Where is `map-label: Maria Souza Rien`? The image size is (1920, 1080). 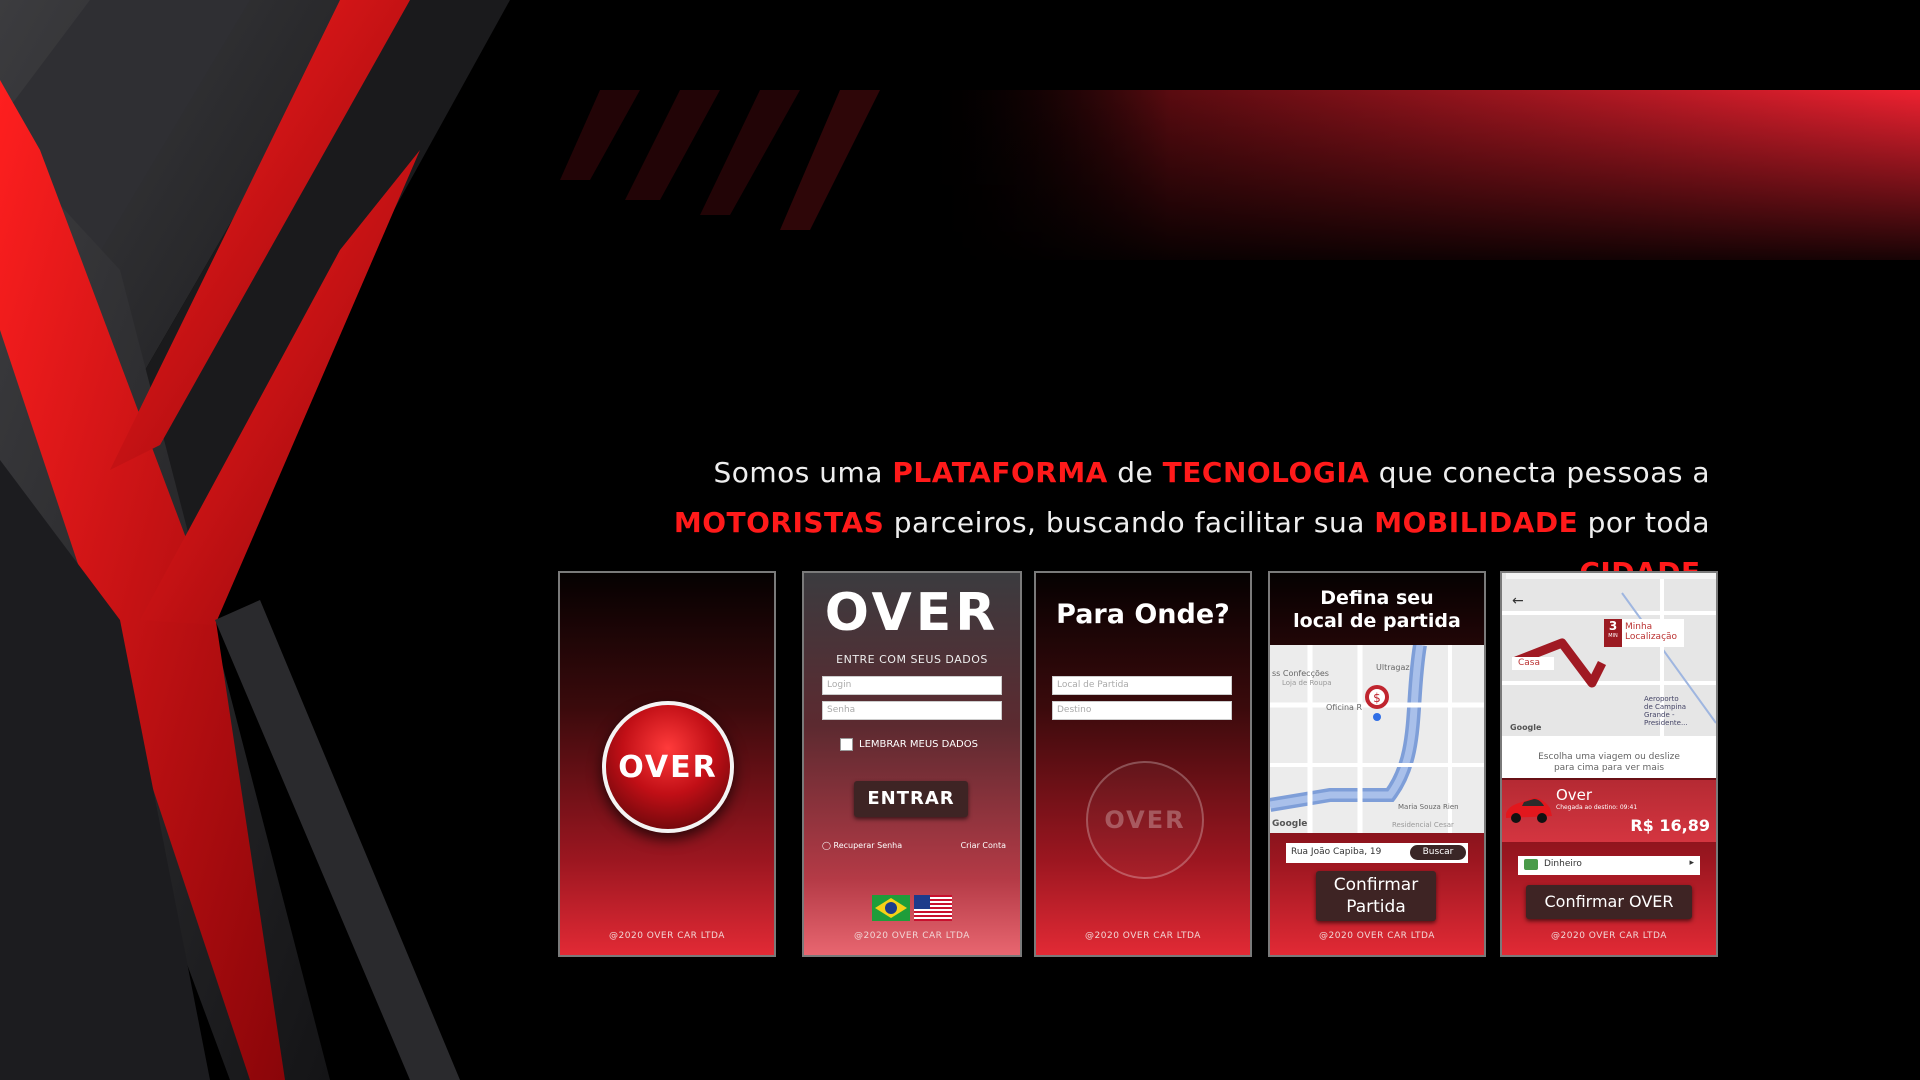 map-label: Maria Souza Rien is located at coordinates (1428, 807).